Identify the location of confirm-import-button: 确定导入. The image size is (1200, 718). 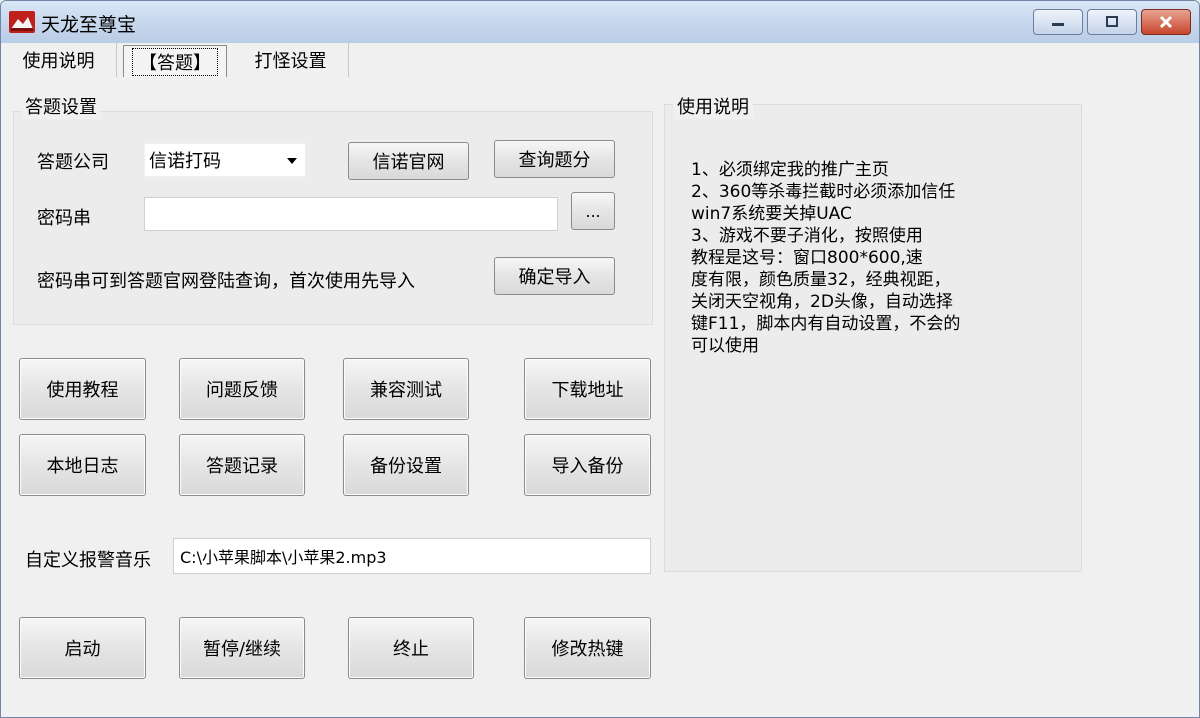
(554, 276).